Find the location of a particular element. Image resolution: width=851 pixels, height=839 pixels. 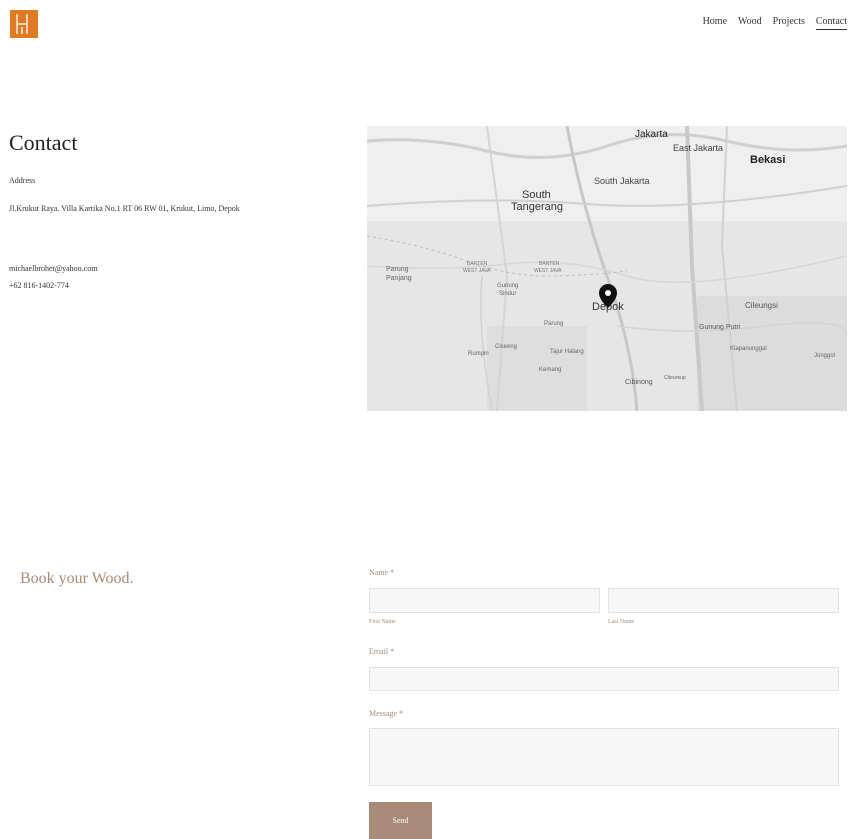

map-label-parung: Parung is located at coordinates (553, 324).